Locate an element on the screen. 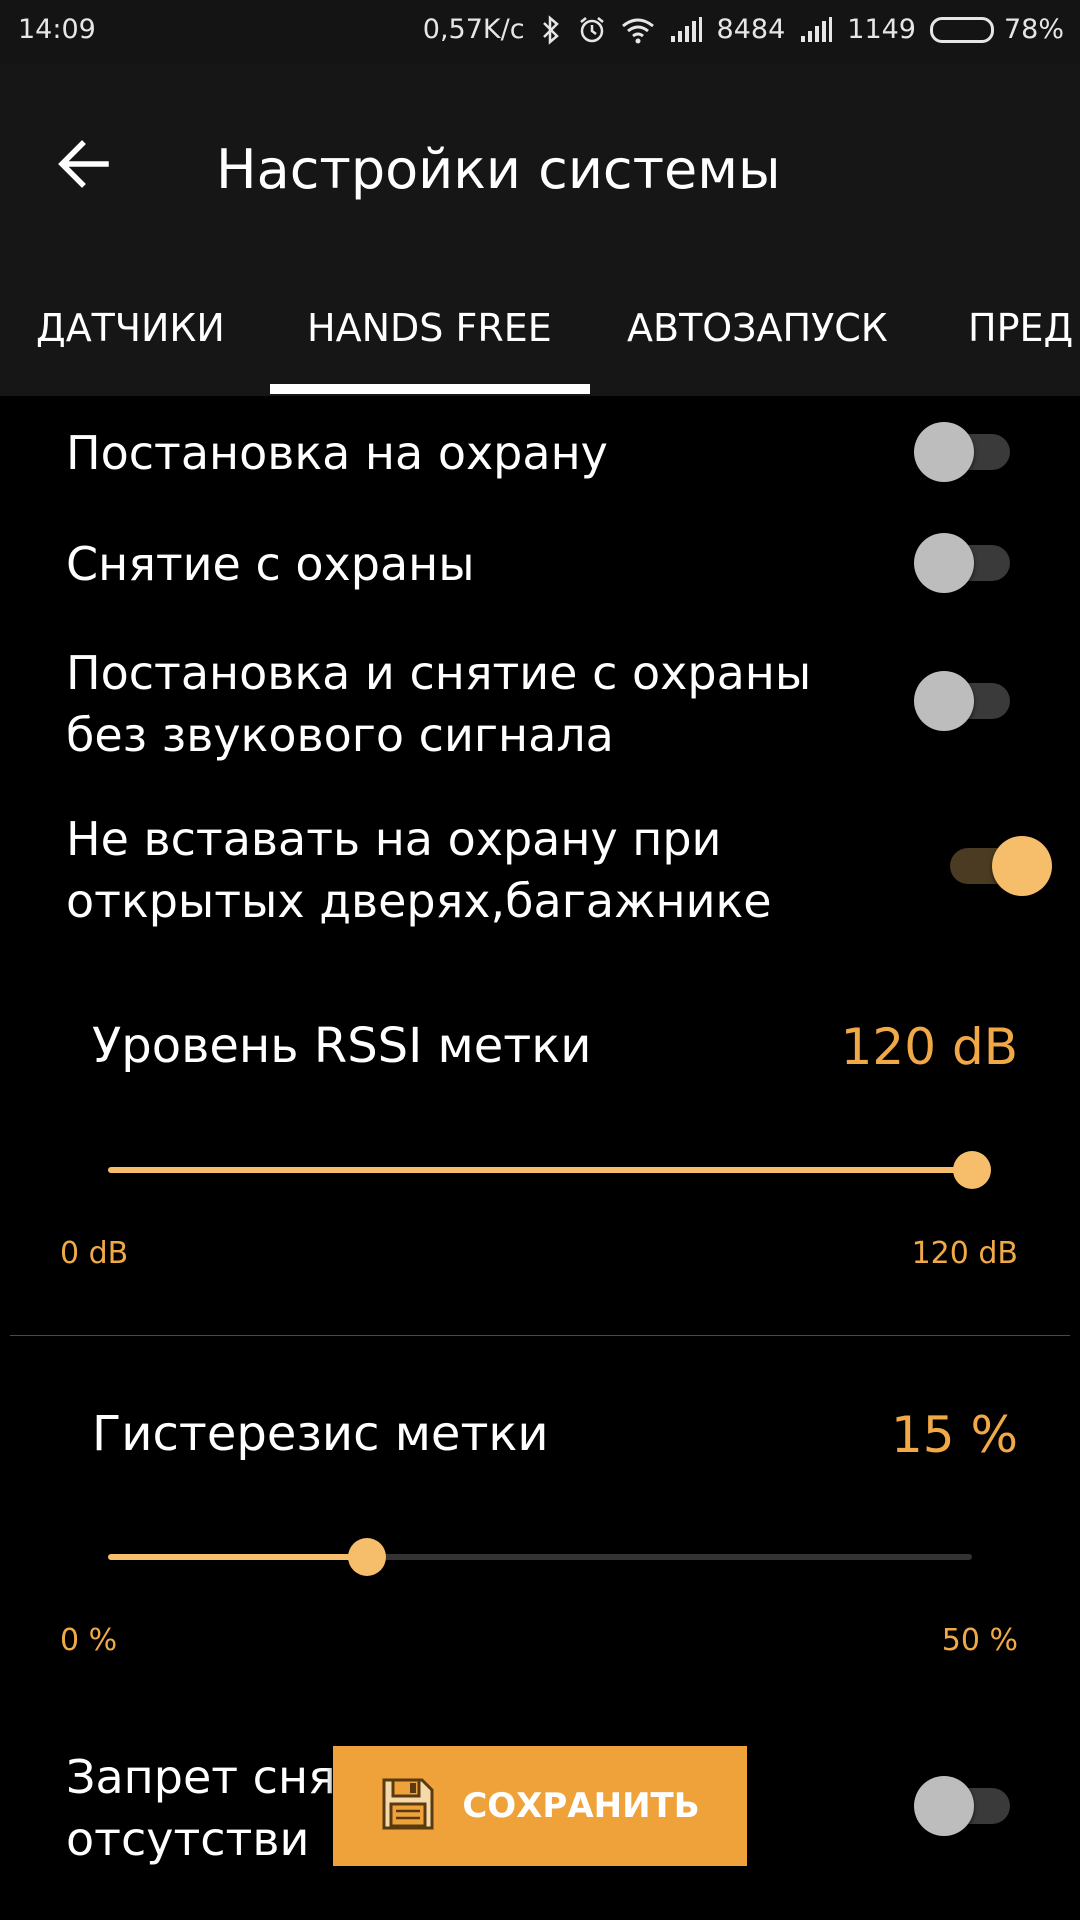 The width and height of the screenshot is (1080, 1920). rssi-value: 120 dB is located at coordinates (929, 1047).